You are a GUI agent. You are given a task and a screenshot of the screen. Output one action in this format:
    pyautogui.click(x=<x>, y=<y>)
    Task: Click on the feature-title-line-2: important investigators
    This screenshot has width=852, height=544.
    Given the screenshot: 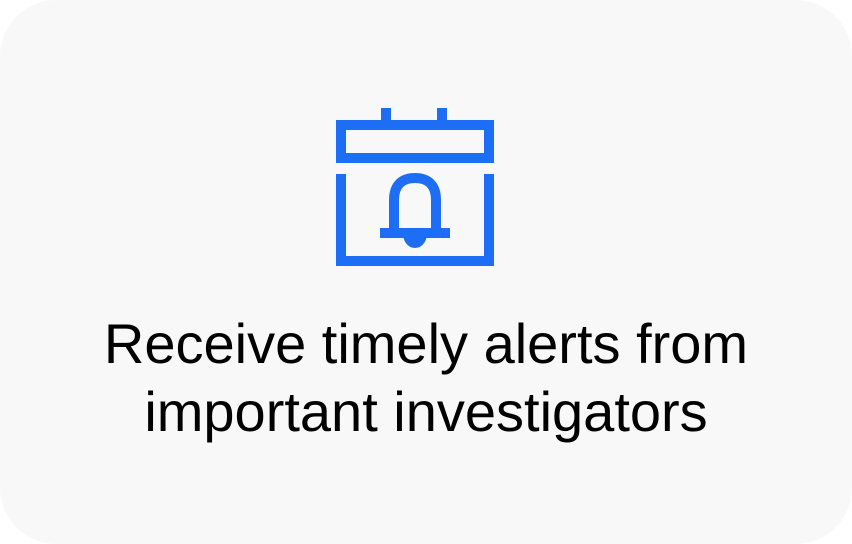 What is the action you would take?
    pyautogui.click(x=426, y=411)
    